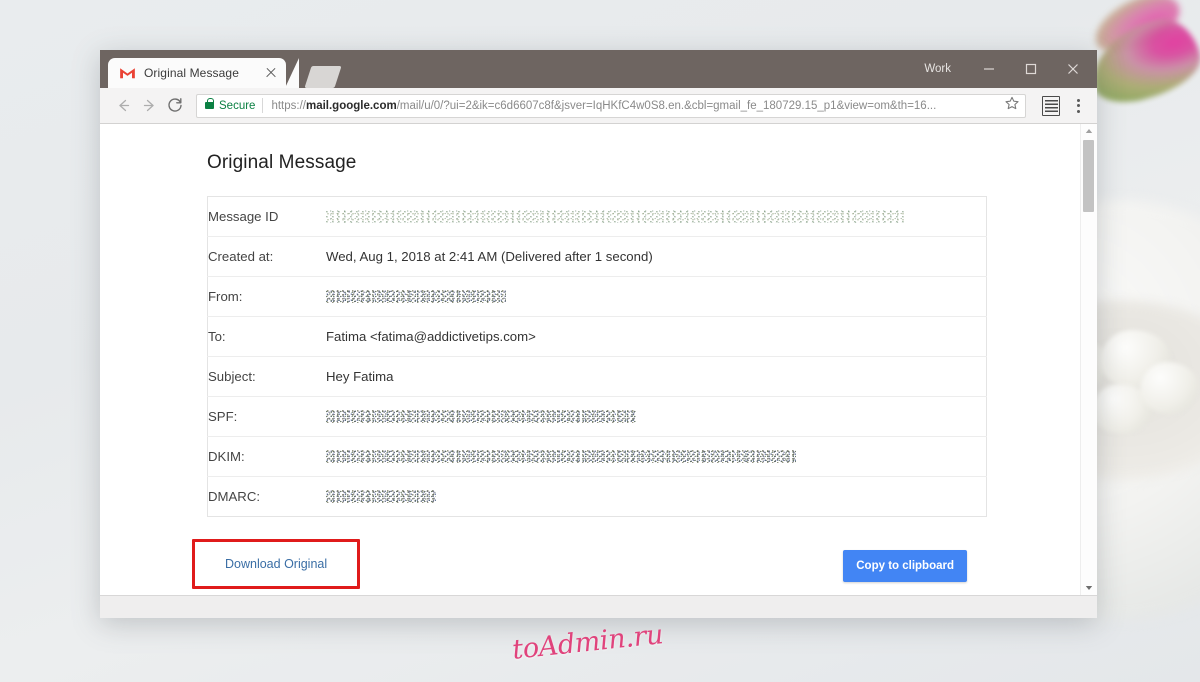 Image resolution: width=1200 pixels, height=682 pixels. What do you see at coordinates (217, 336) in the screenshot?
I see `row-label: To:` at bounding box center [217, 336].